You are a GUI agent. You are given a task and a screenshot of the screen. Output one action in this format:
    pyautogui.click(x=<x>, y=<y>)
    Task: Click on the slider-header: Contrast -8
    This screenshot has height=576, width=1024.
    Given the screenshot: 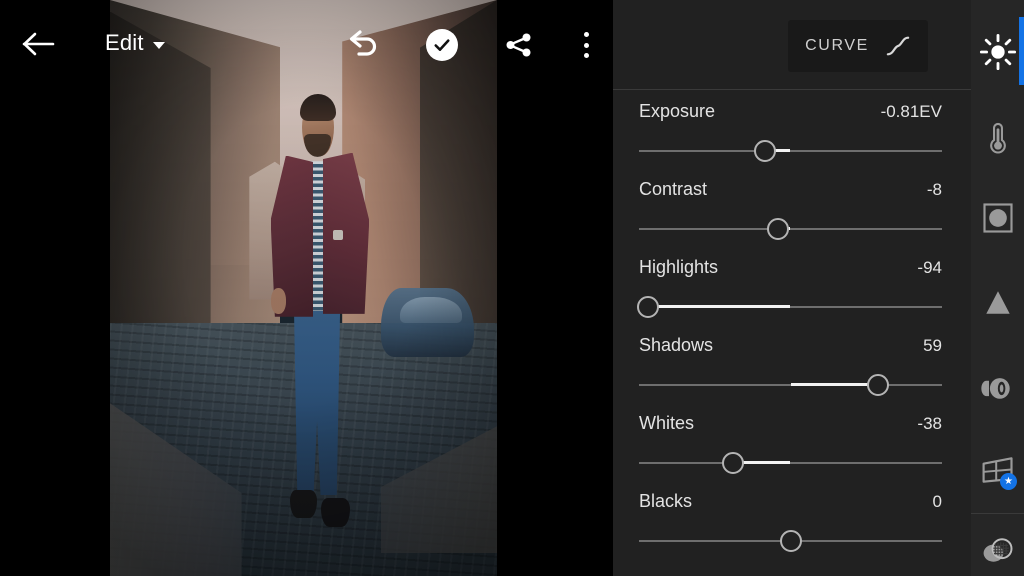 What is the action you would take?
    pyautogui.click(x=790, y=189)
    